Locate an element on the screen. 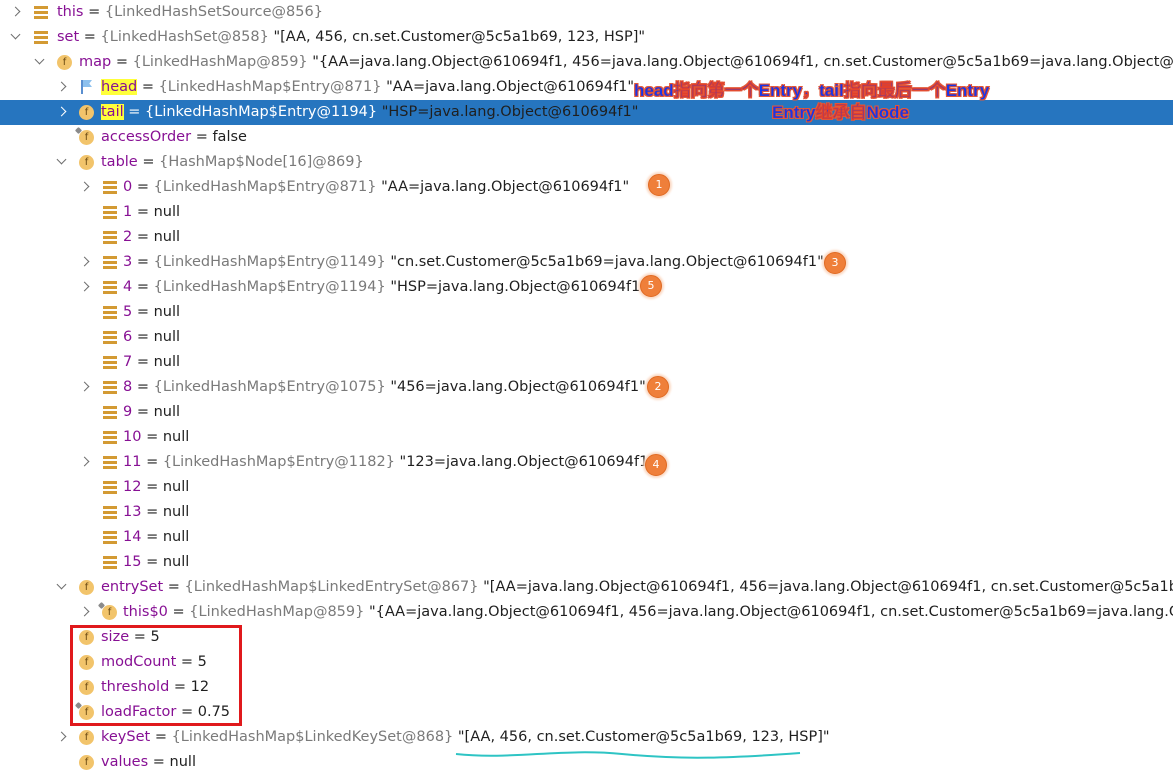 This screenshot has height=779, width=1173. flag-icon is located at coordinates (86, 87).